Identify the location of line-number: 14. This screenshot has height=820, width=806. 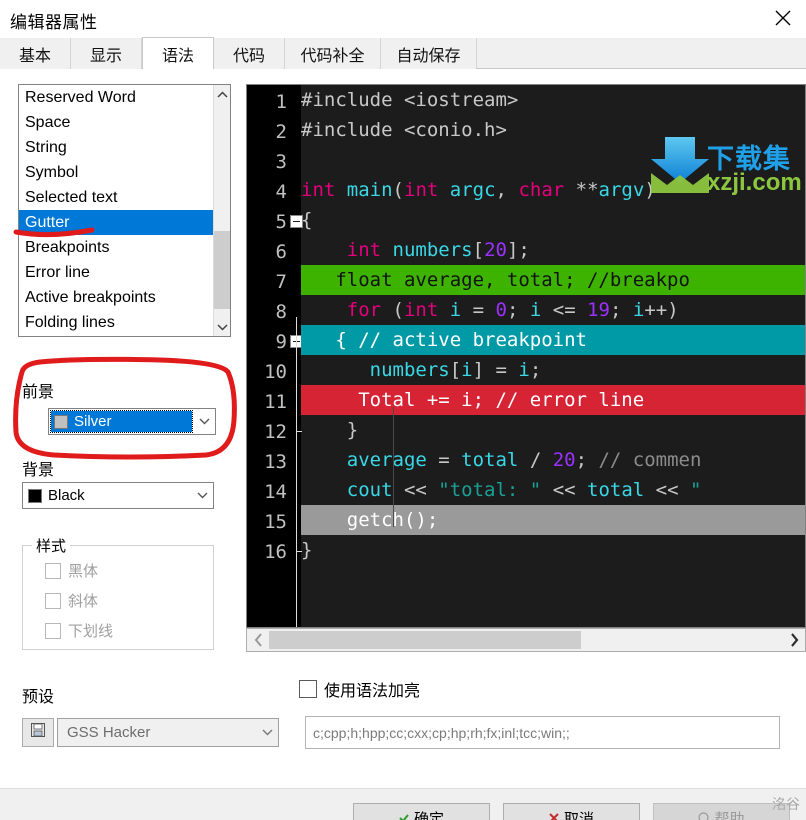
(275, 492).